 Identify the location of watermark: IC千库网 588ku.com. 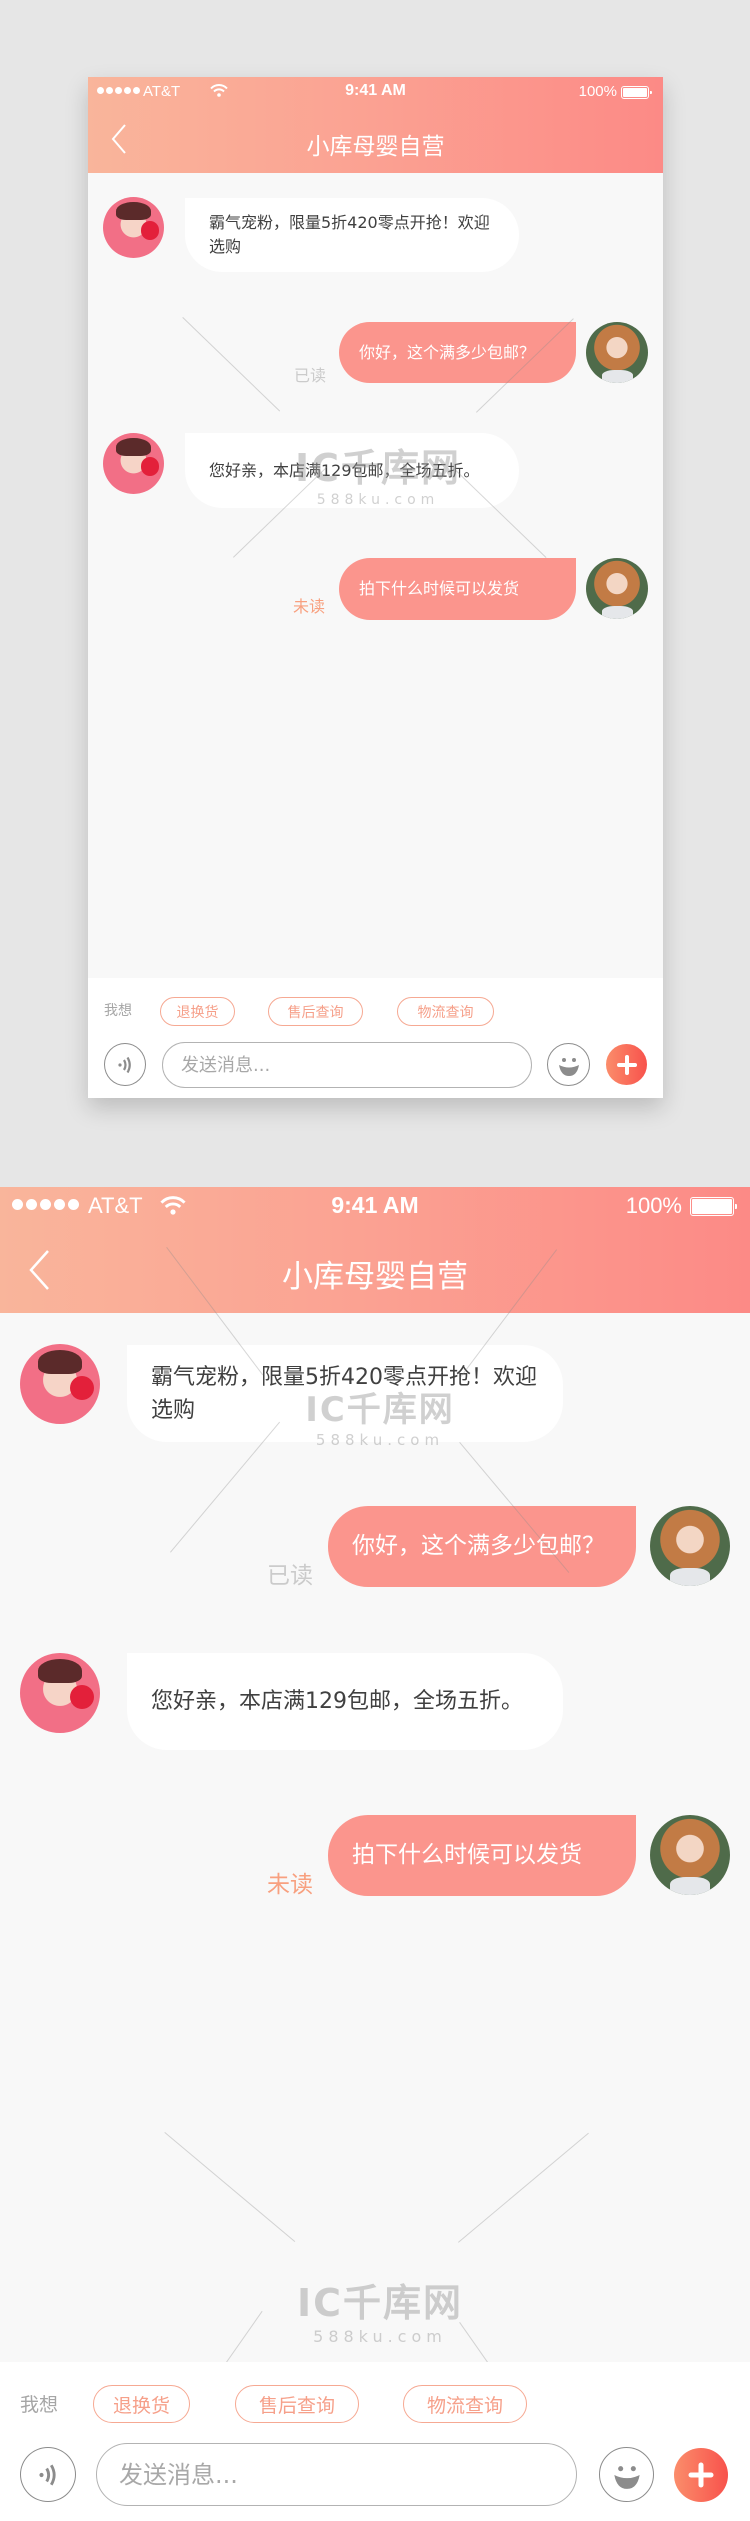
(380, 2313).